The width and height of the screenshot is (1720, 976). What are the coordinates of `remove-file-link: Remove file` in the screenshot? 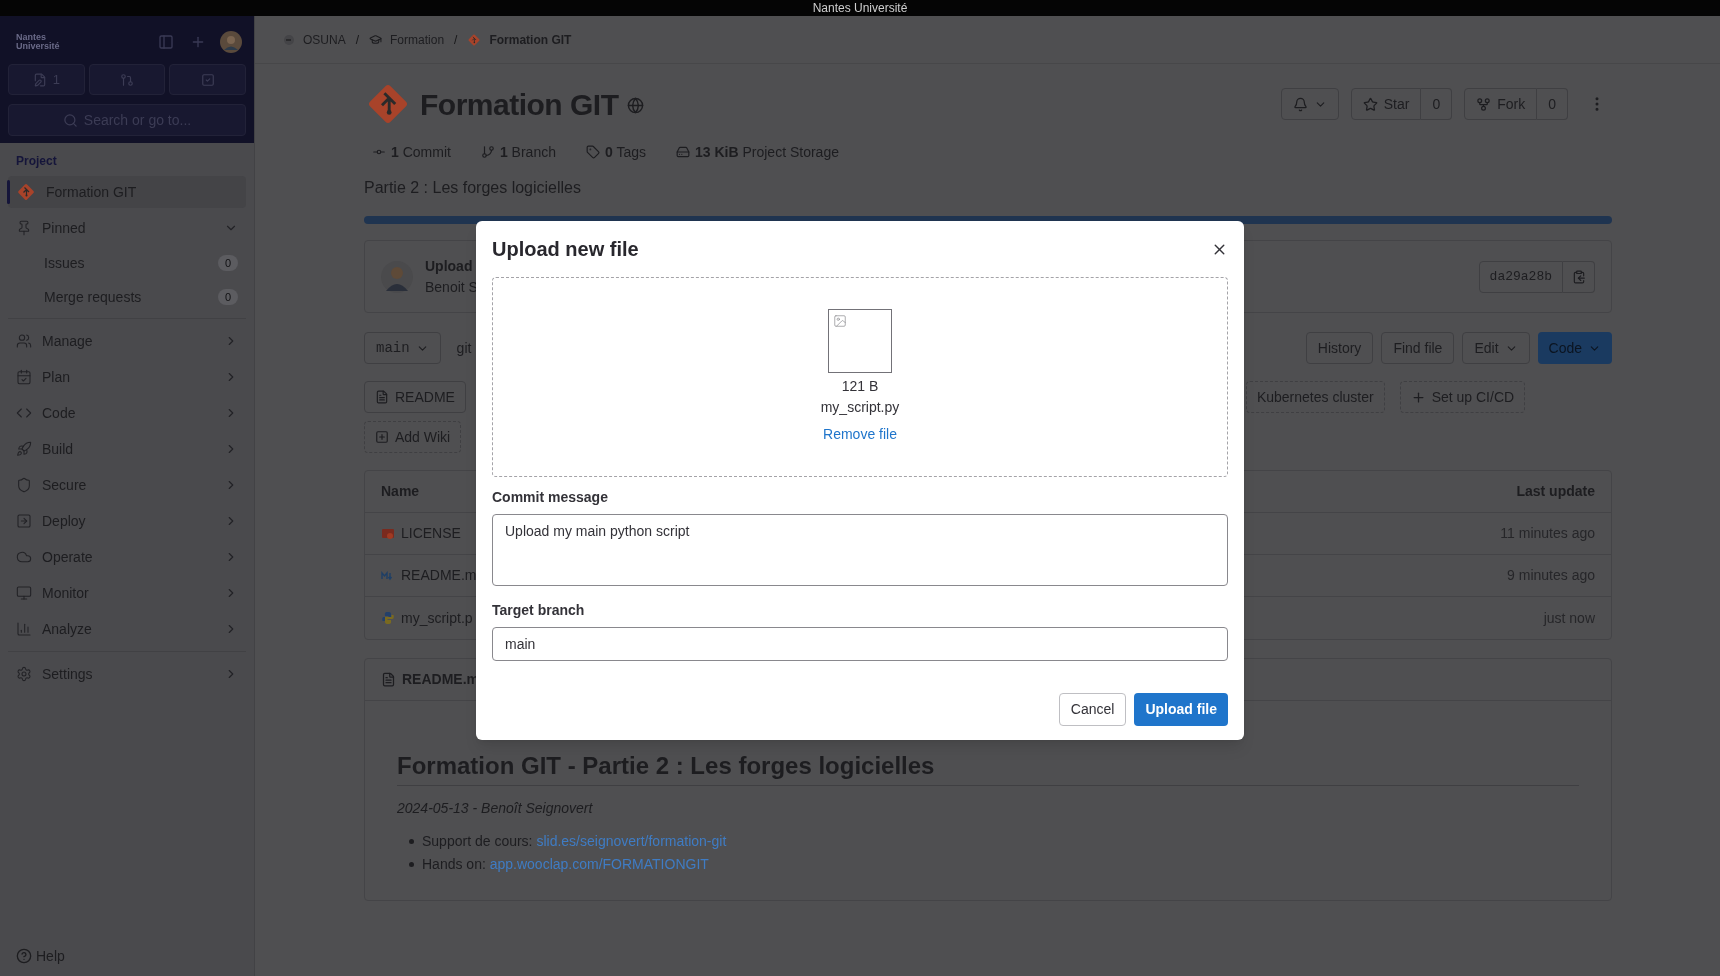 It's located at (860, 434).